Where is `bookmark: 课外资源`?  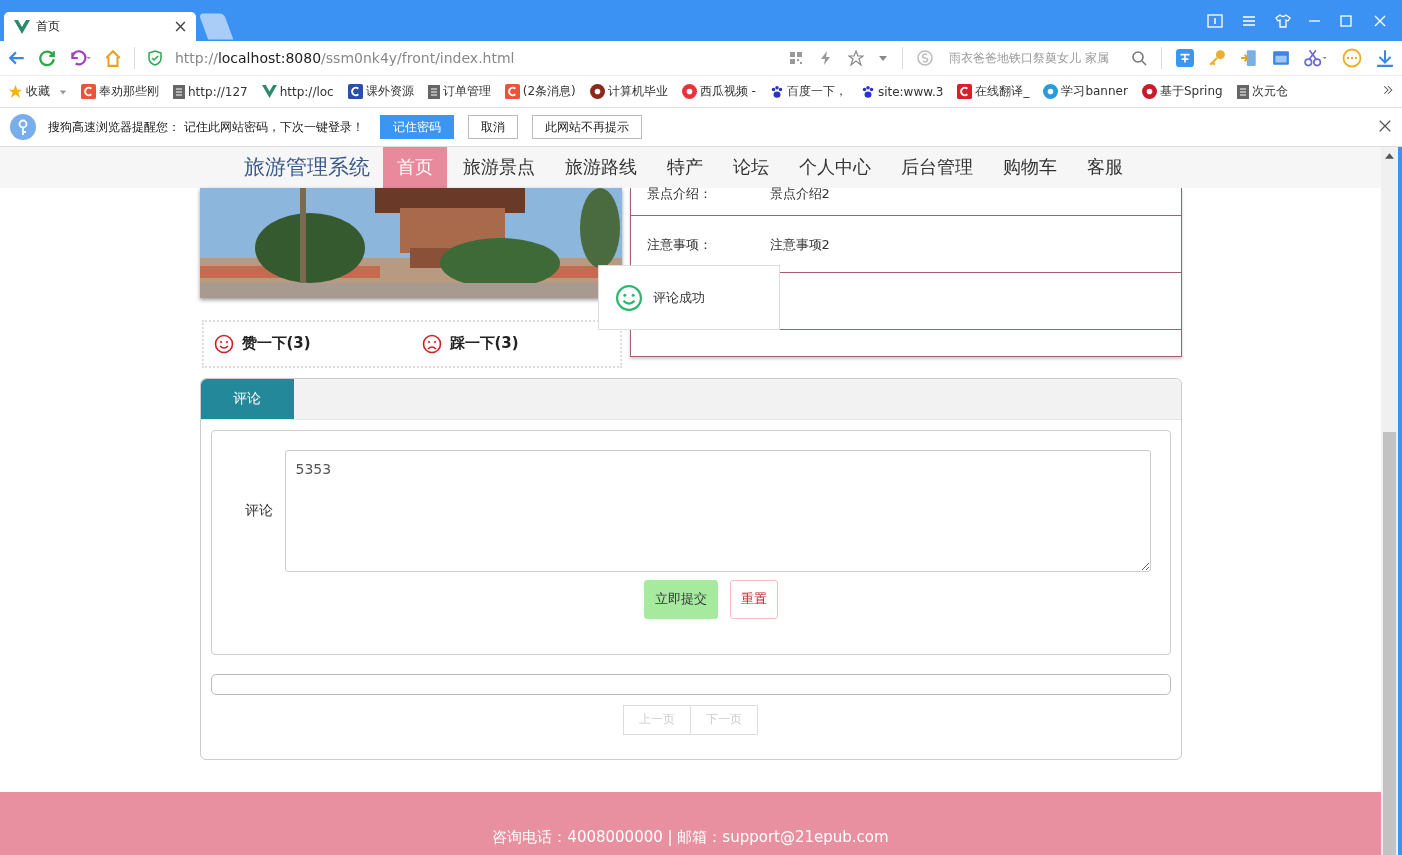
bookmark: 课外资源 is located at coordinates (380, 91).